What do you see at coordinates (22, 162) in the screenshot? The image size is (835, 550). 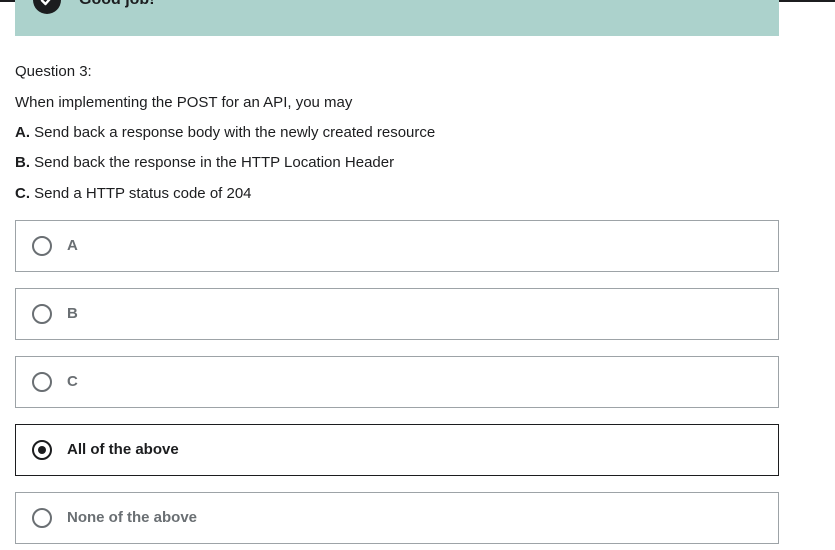 I see `statement-letter: B.` at bounding box center [22, 162].